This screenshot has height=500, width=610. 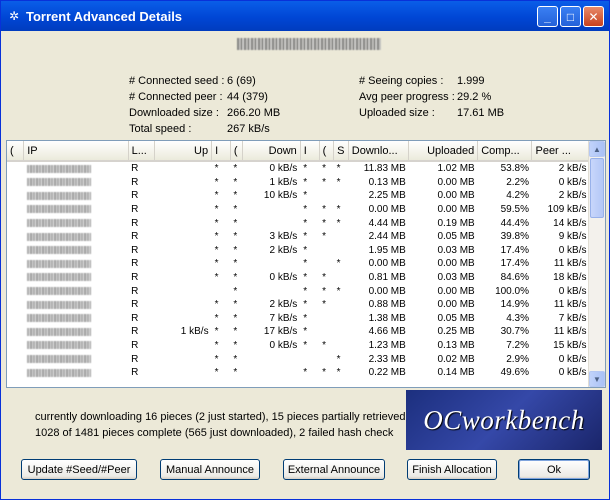 I want to click on table-cell: 0.05 MB, so click(x=456, y=318).